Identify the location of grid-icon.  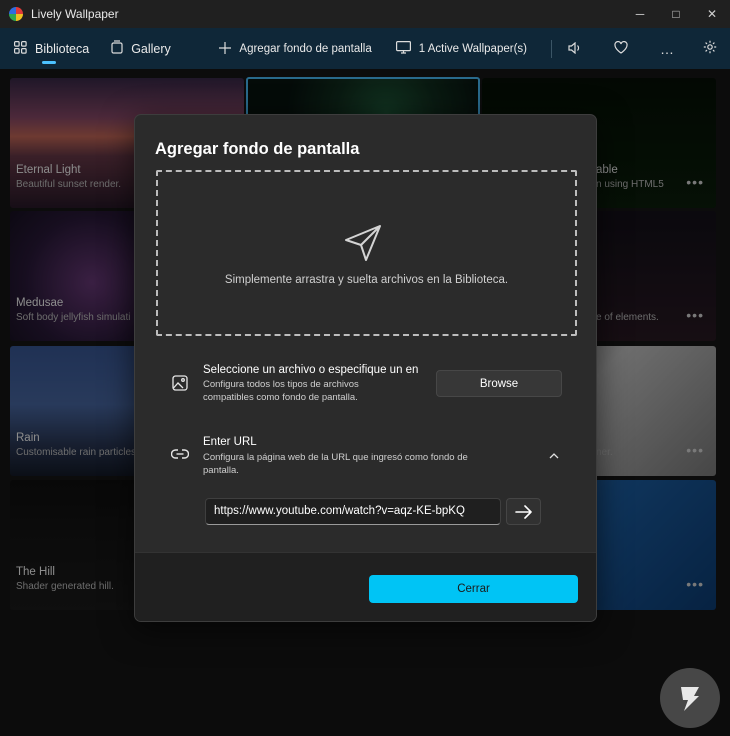
(20, 48).